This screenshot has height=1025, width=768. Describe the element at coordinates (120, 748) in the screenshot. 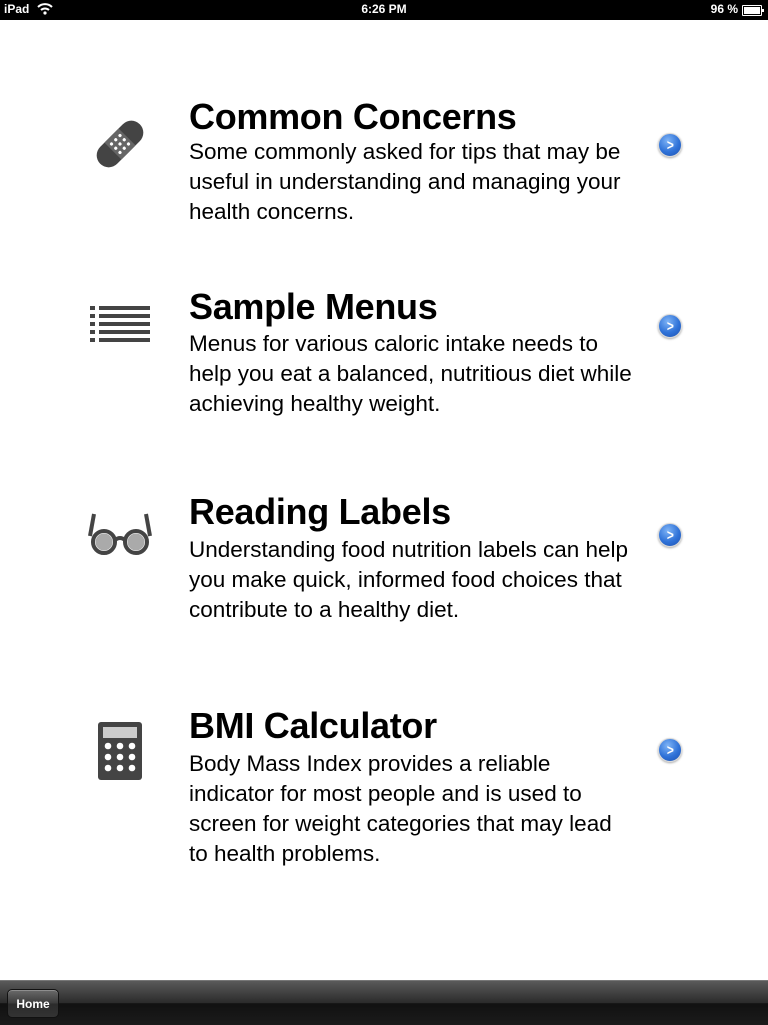

I see `calculator-icon` at that location.